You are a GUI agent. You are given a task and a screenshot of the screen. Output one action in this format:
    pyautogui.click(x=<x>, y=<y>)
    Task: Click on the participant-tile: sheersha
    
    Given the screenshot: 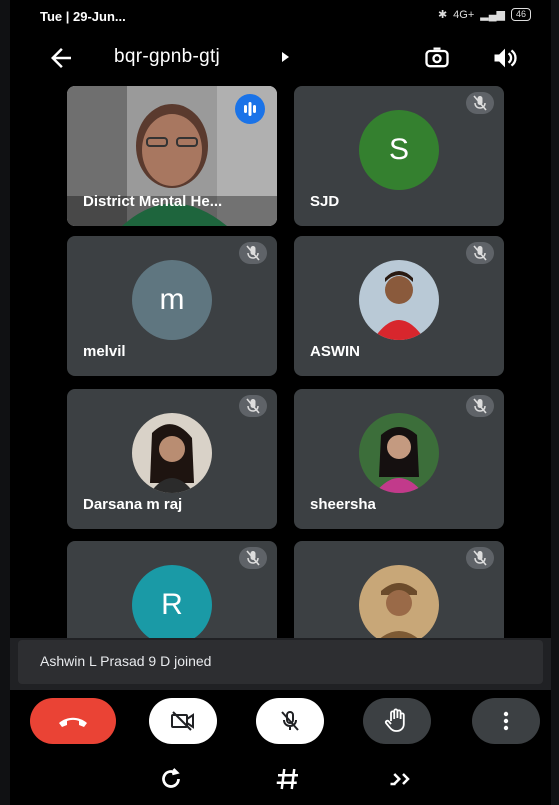 What is the action you would take?
    pyautogui.click(x=399, y=459)
    